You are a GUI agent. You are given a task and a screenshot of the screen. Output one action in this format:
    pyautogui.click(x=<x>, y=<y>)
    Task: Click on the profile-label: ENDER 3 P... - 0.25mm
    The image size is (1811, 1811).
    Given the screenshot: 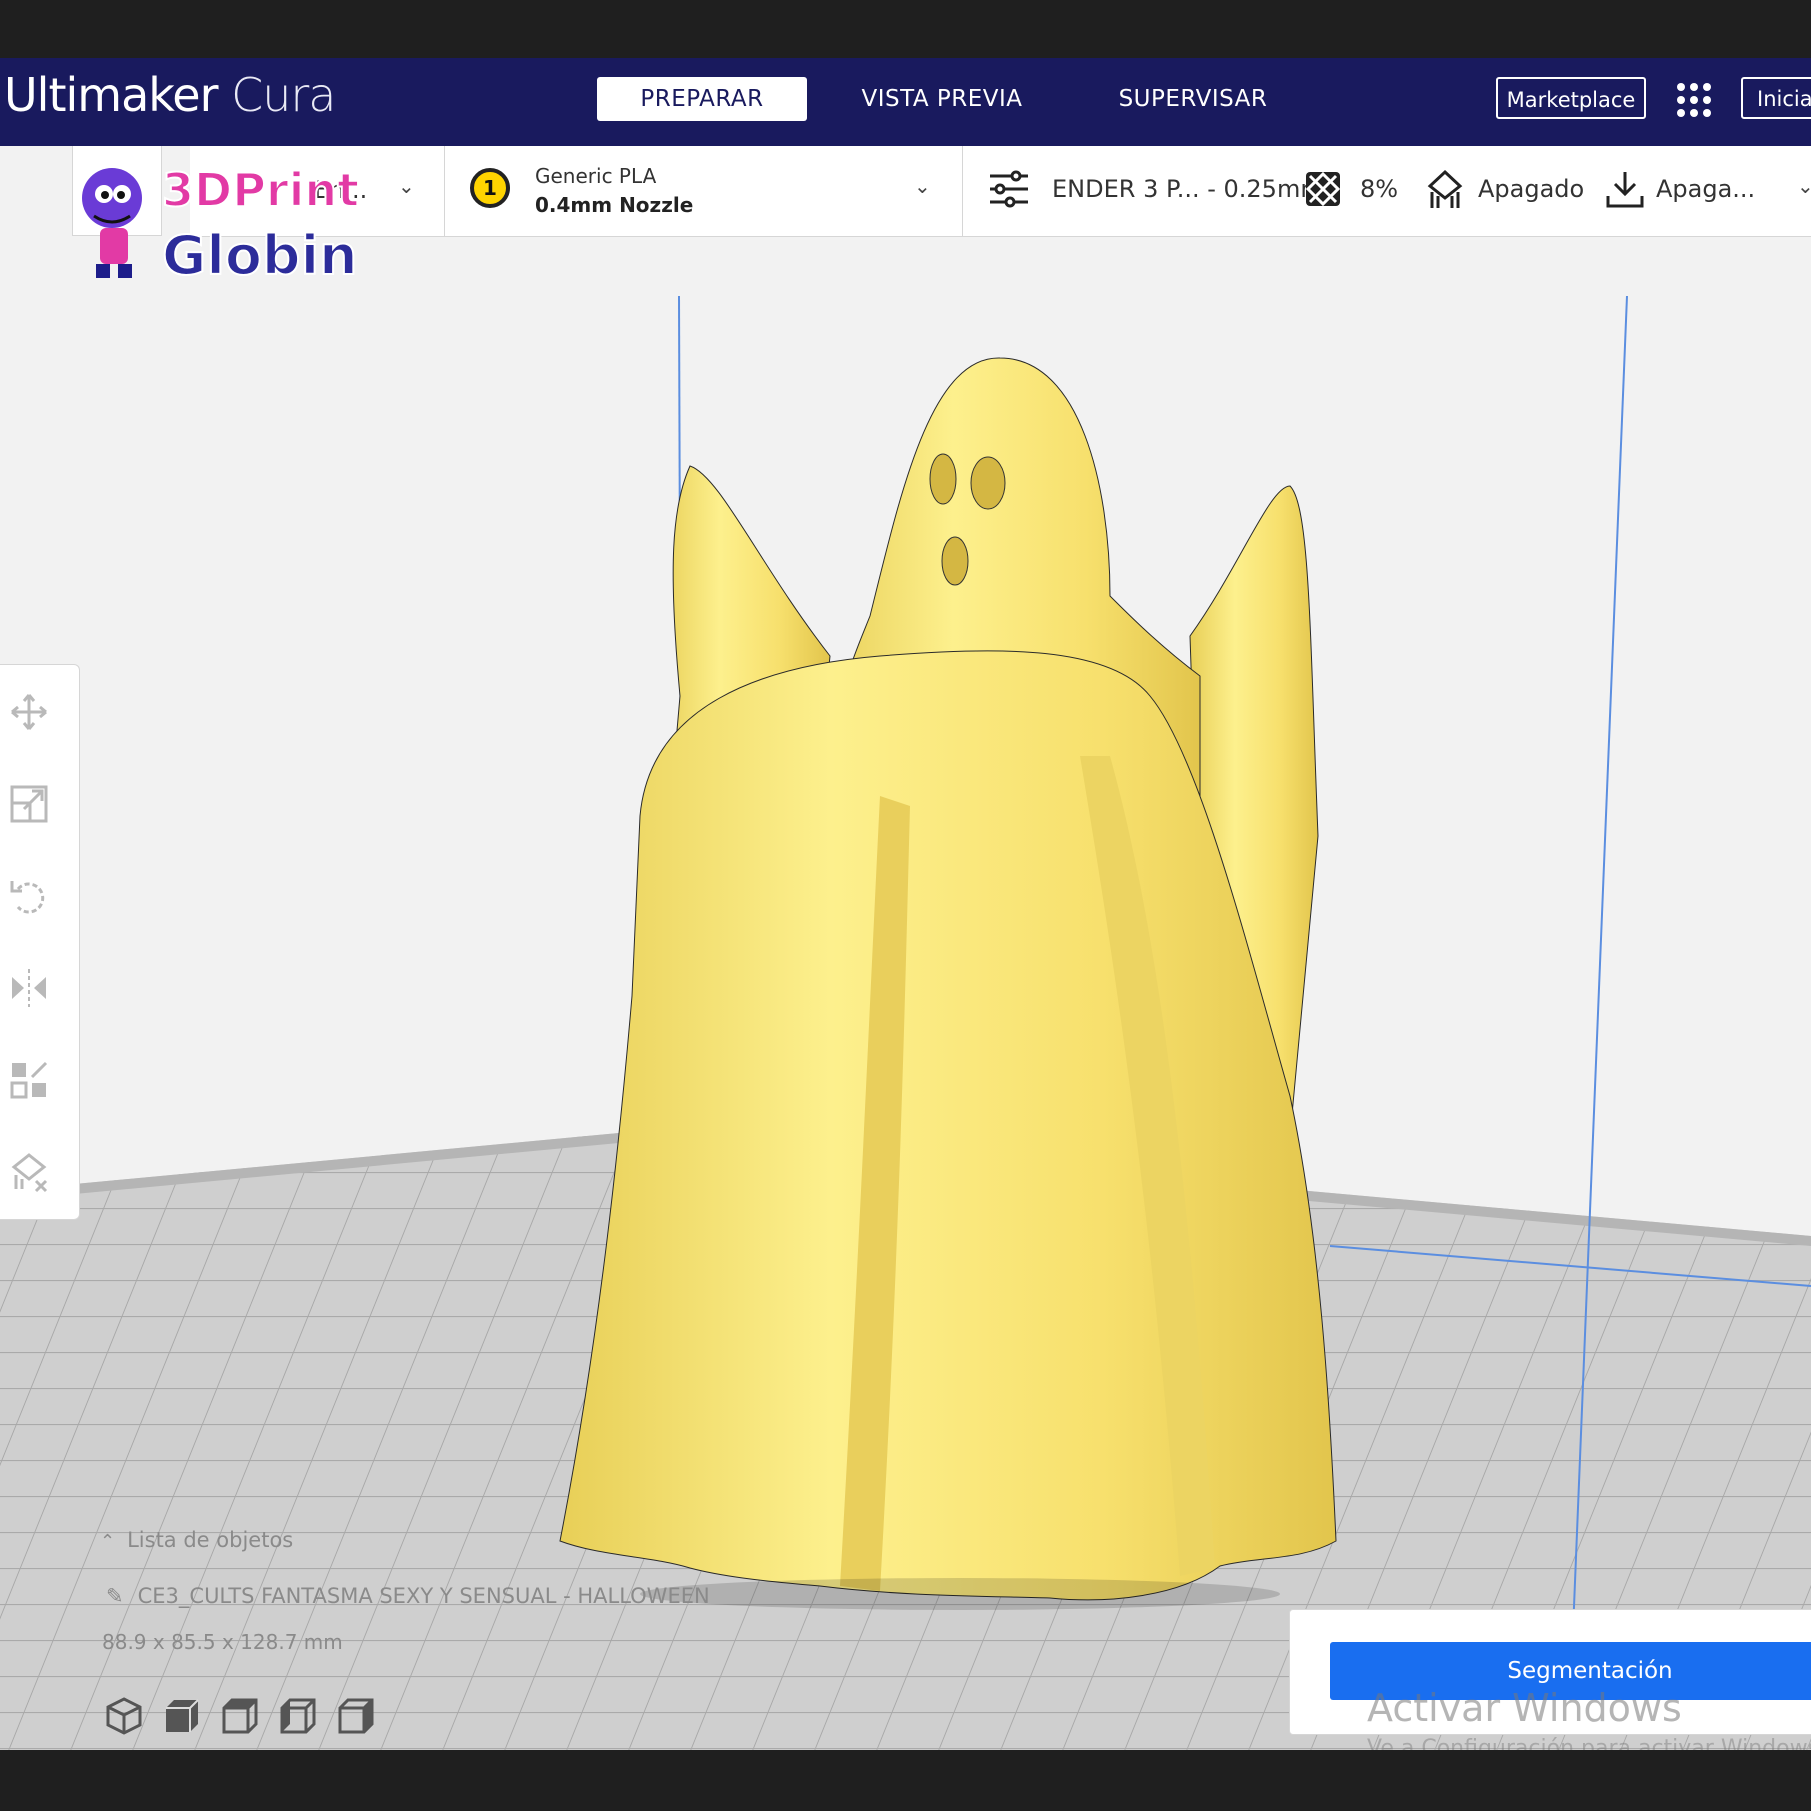 What is the action you would take?
    pyautogui.click(x=1188, y=189)
    